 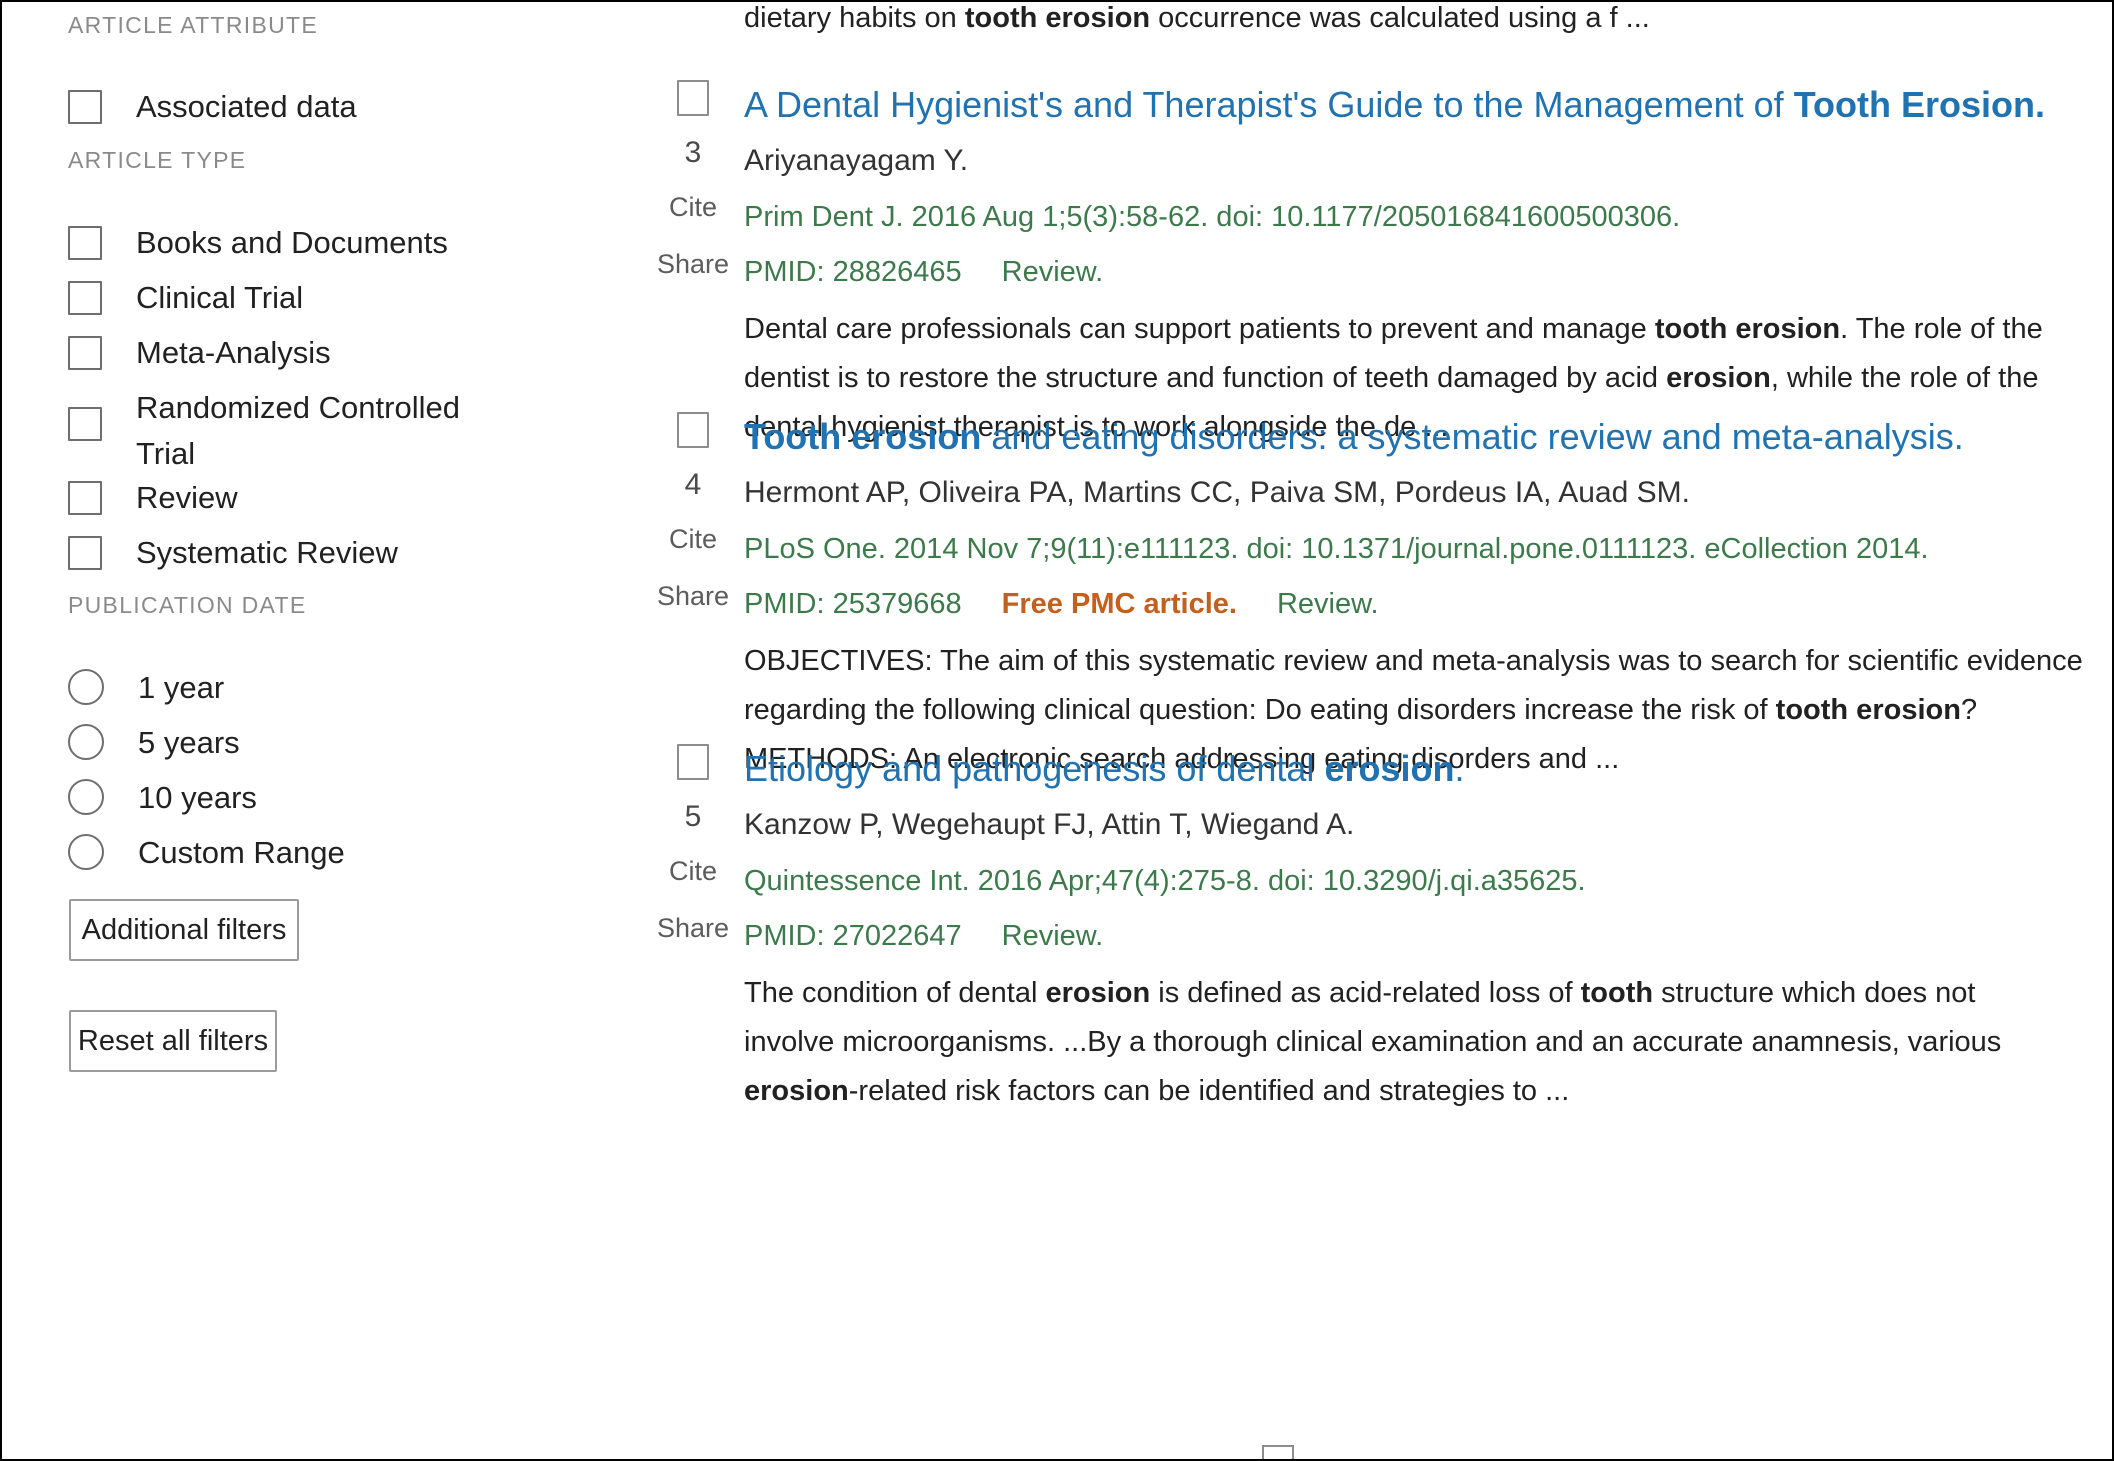 I want to click on title-highlight: Tooth erosion, so click(x=863, y=436).